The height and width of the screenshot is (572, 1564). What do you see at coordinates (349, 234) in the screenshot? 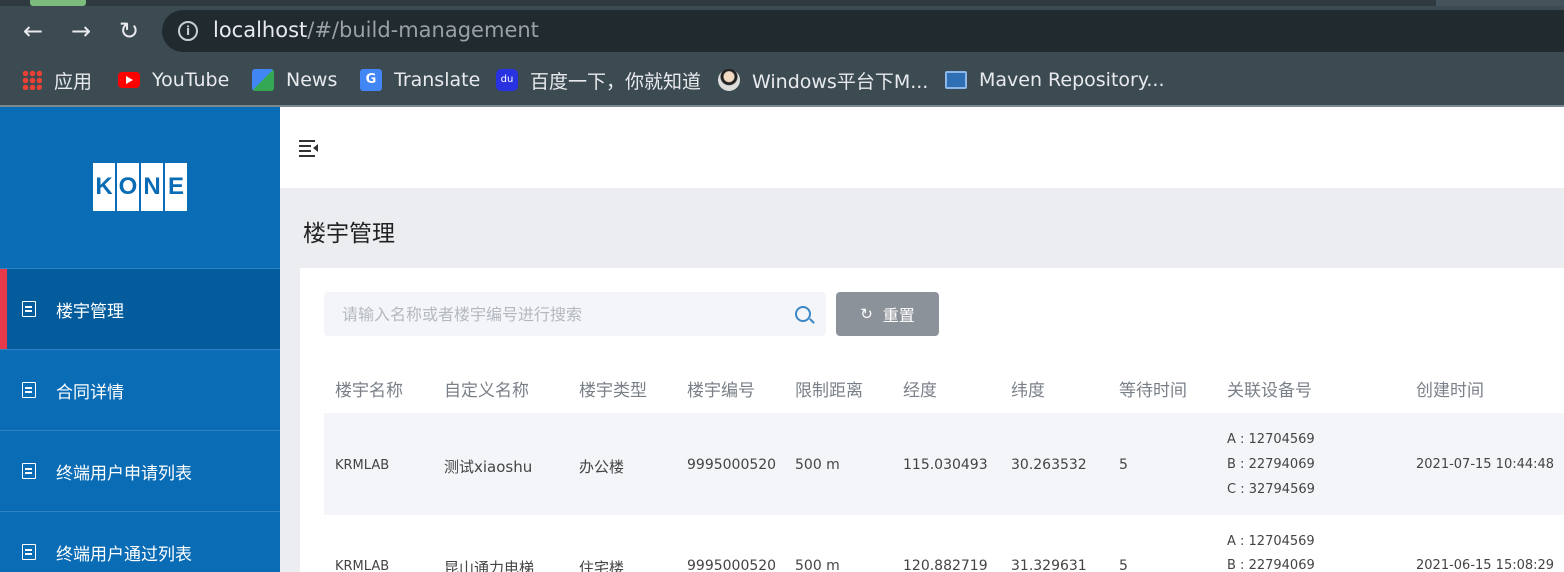
I see `page-title: 楼宇管理` at bounding box center [349, 234].